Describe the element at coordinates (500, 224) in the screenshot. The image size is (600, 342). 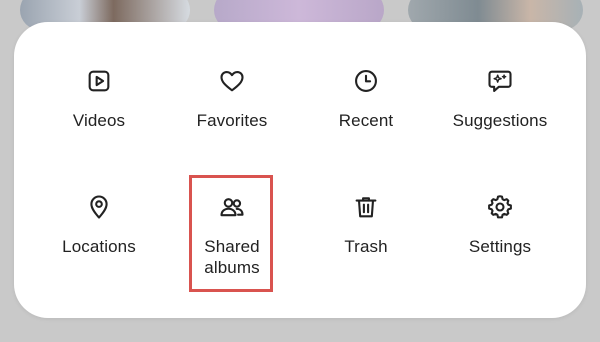
I see `menu-item-settings: Settings` at that location.